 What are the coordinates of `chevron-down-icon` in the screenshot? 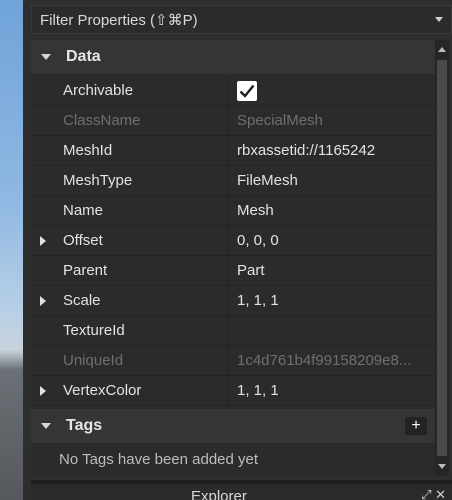 It's located at (439, 19).